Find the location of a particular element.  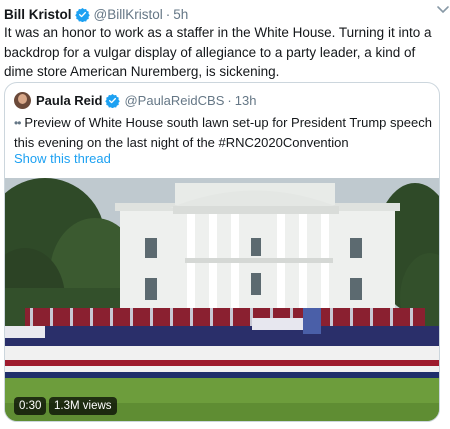

quoted-author-handle: @PaulaReidCBS is located at coordinates (174, 100).